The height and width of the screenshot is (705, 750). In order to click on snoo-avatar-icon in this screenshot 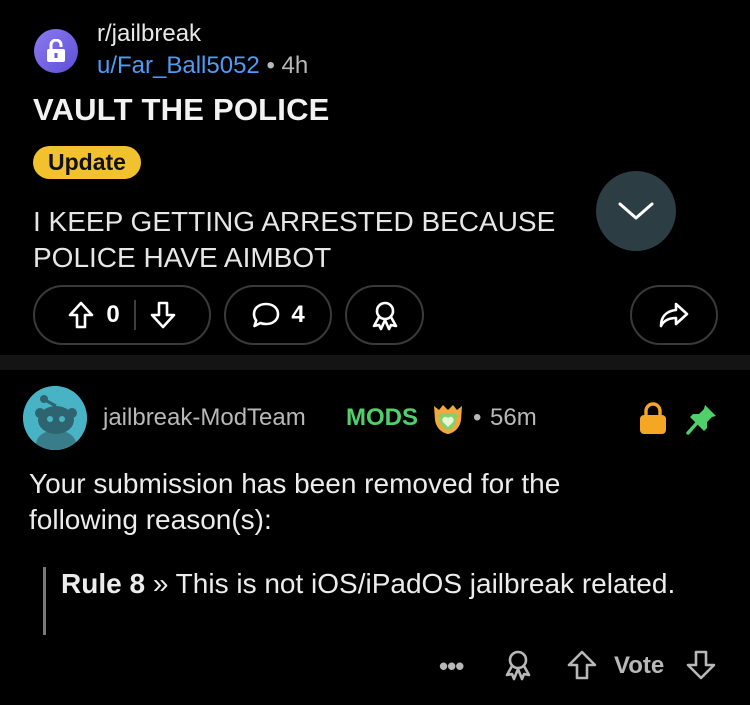, I will do `click(55, 418)`.